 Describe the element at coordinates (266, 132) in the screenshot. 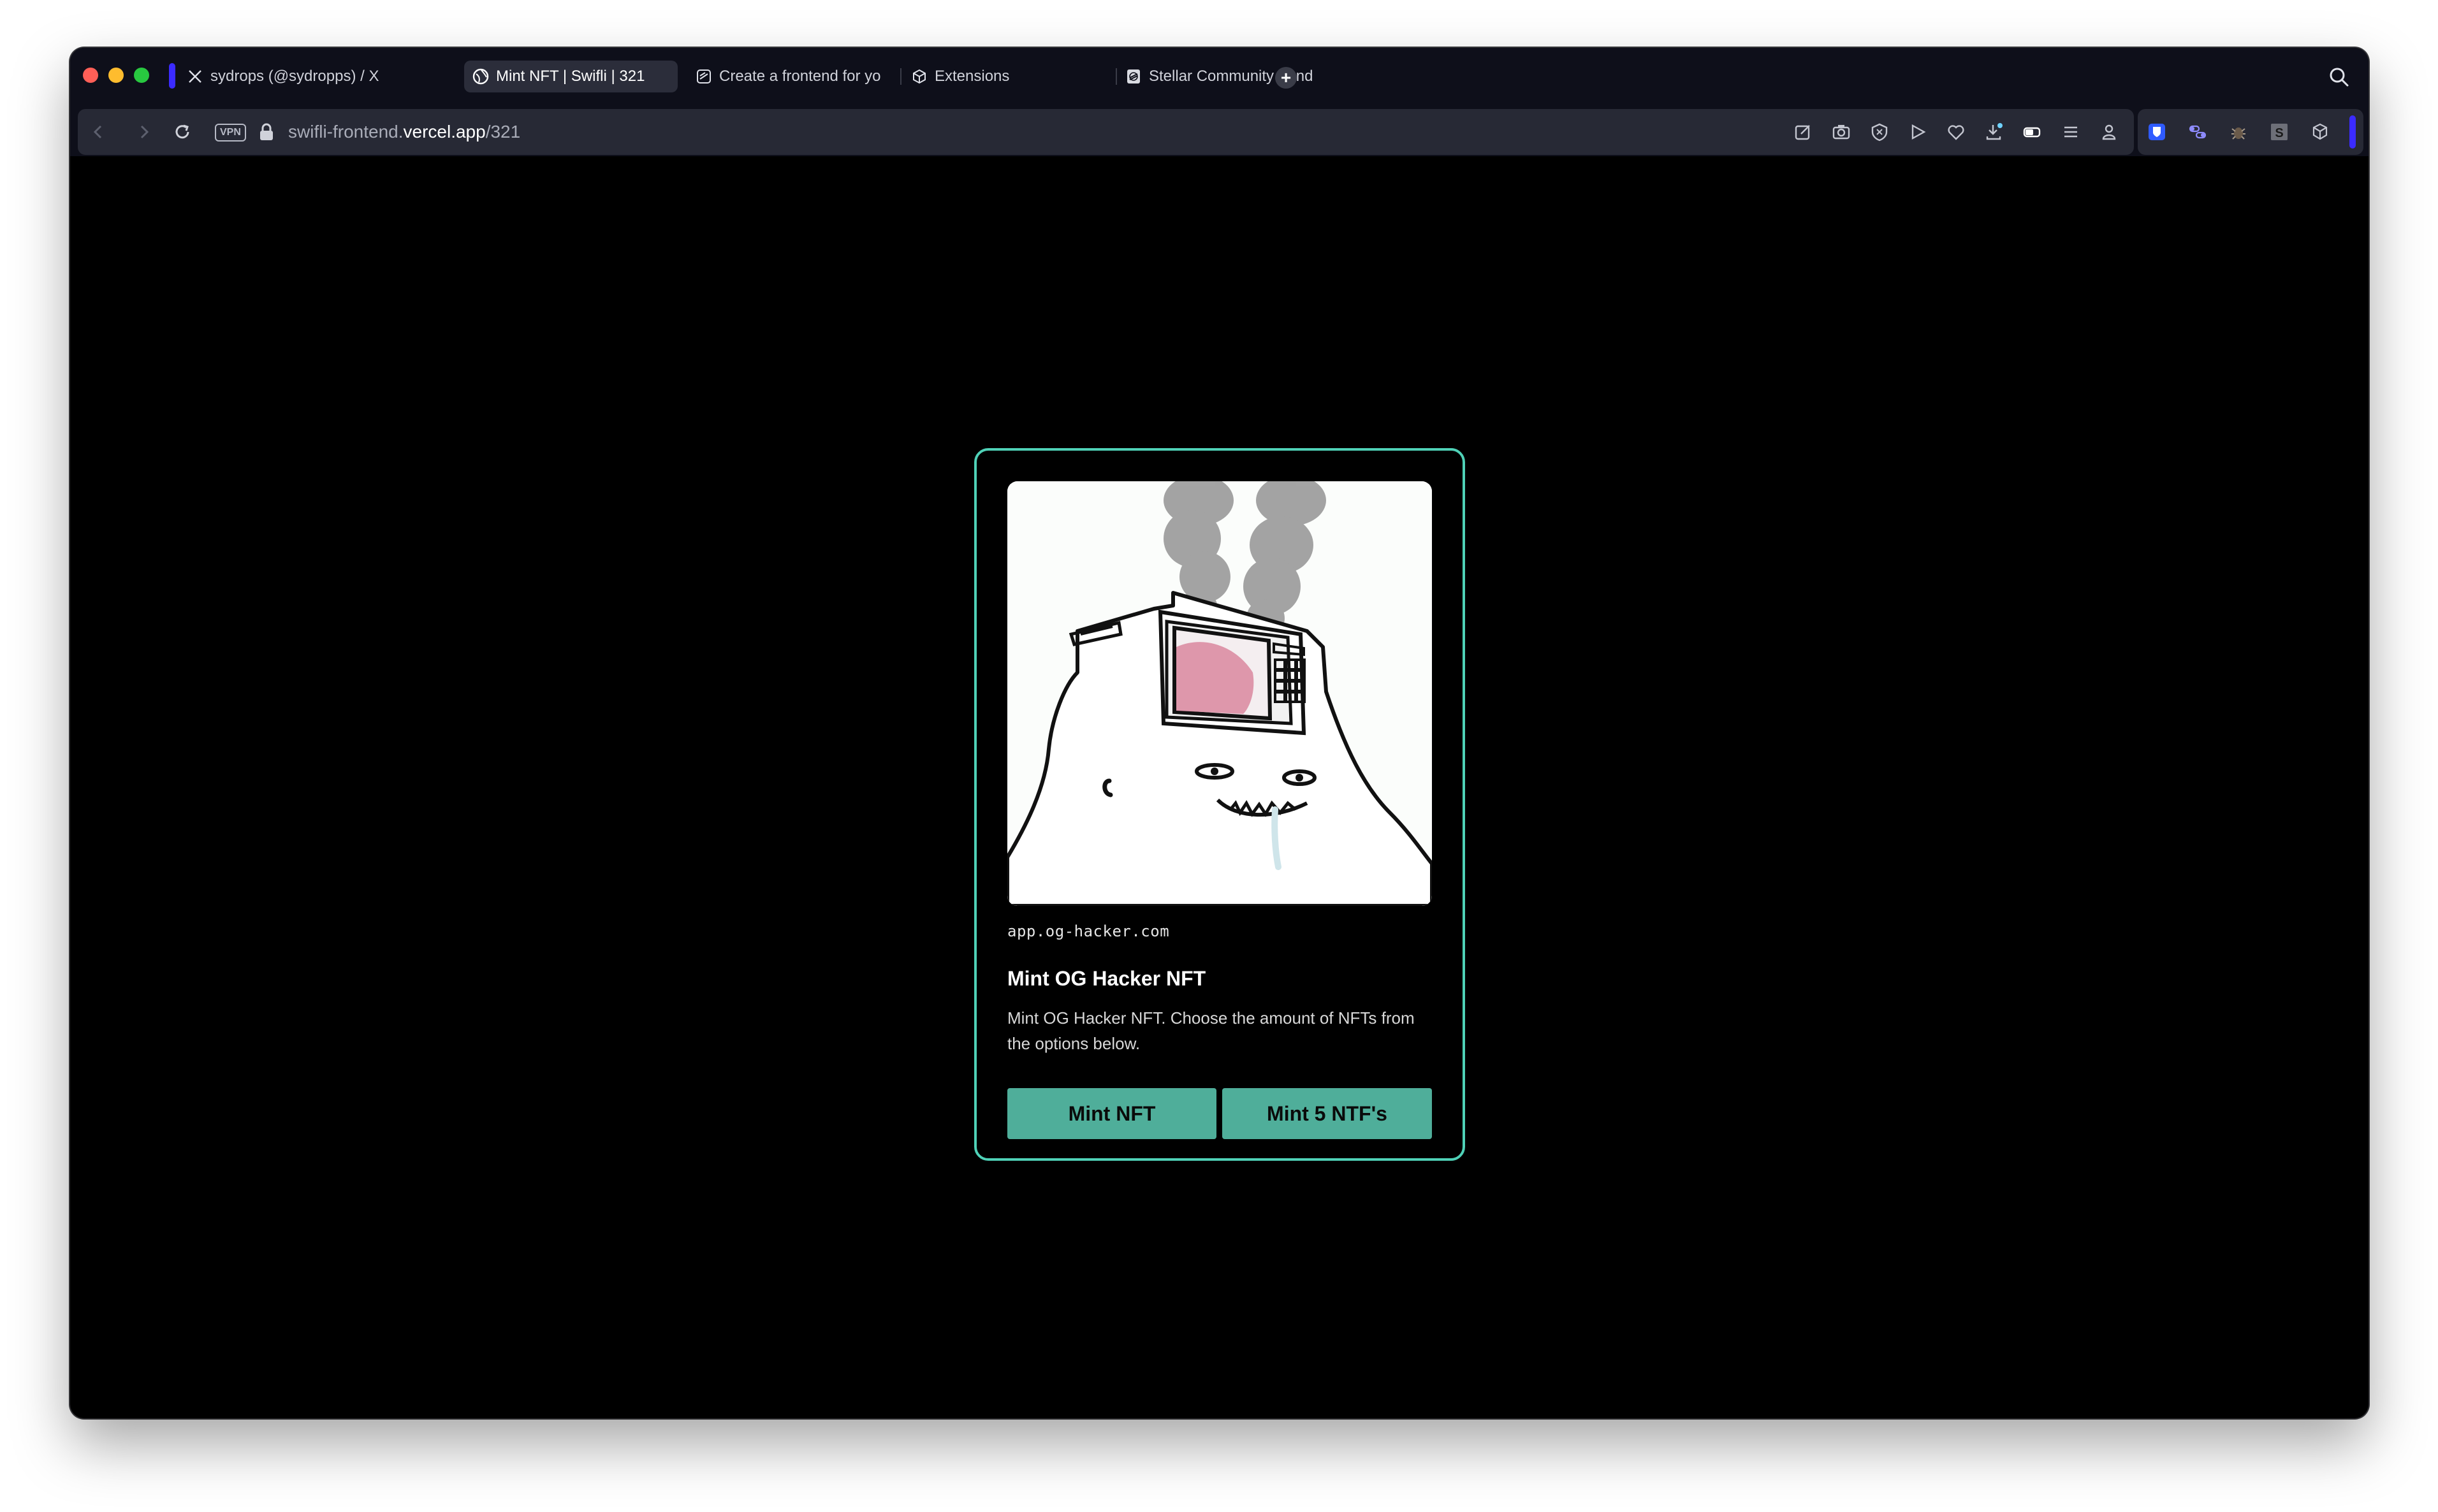

I see `lock-icon` at that location.